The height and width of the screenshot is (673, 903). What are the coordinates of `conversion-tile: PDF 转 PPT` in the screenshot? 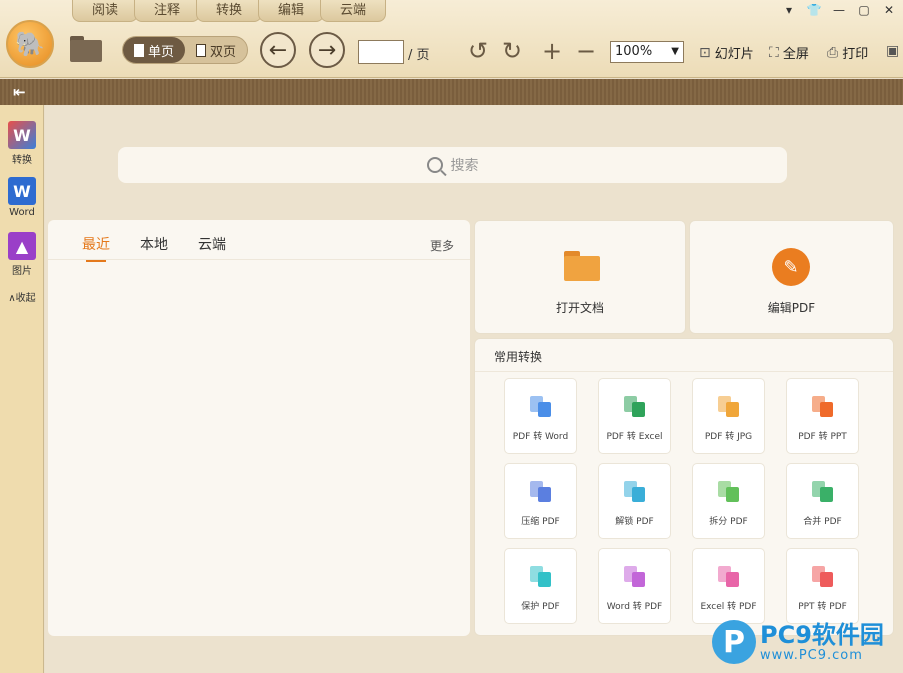 It's located at (822, 416).